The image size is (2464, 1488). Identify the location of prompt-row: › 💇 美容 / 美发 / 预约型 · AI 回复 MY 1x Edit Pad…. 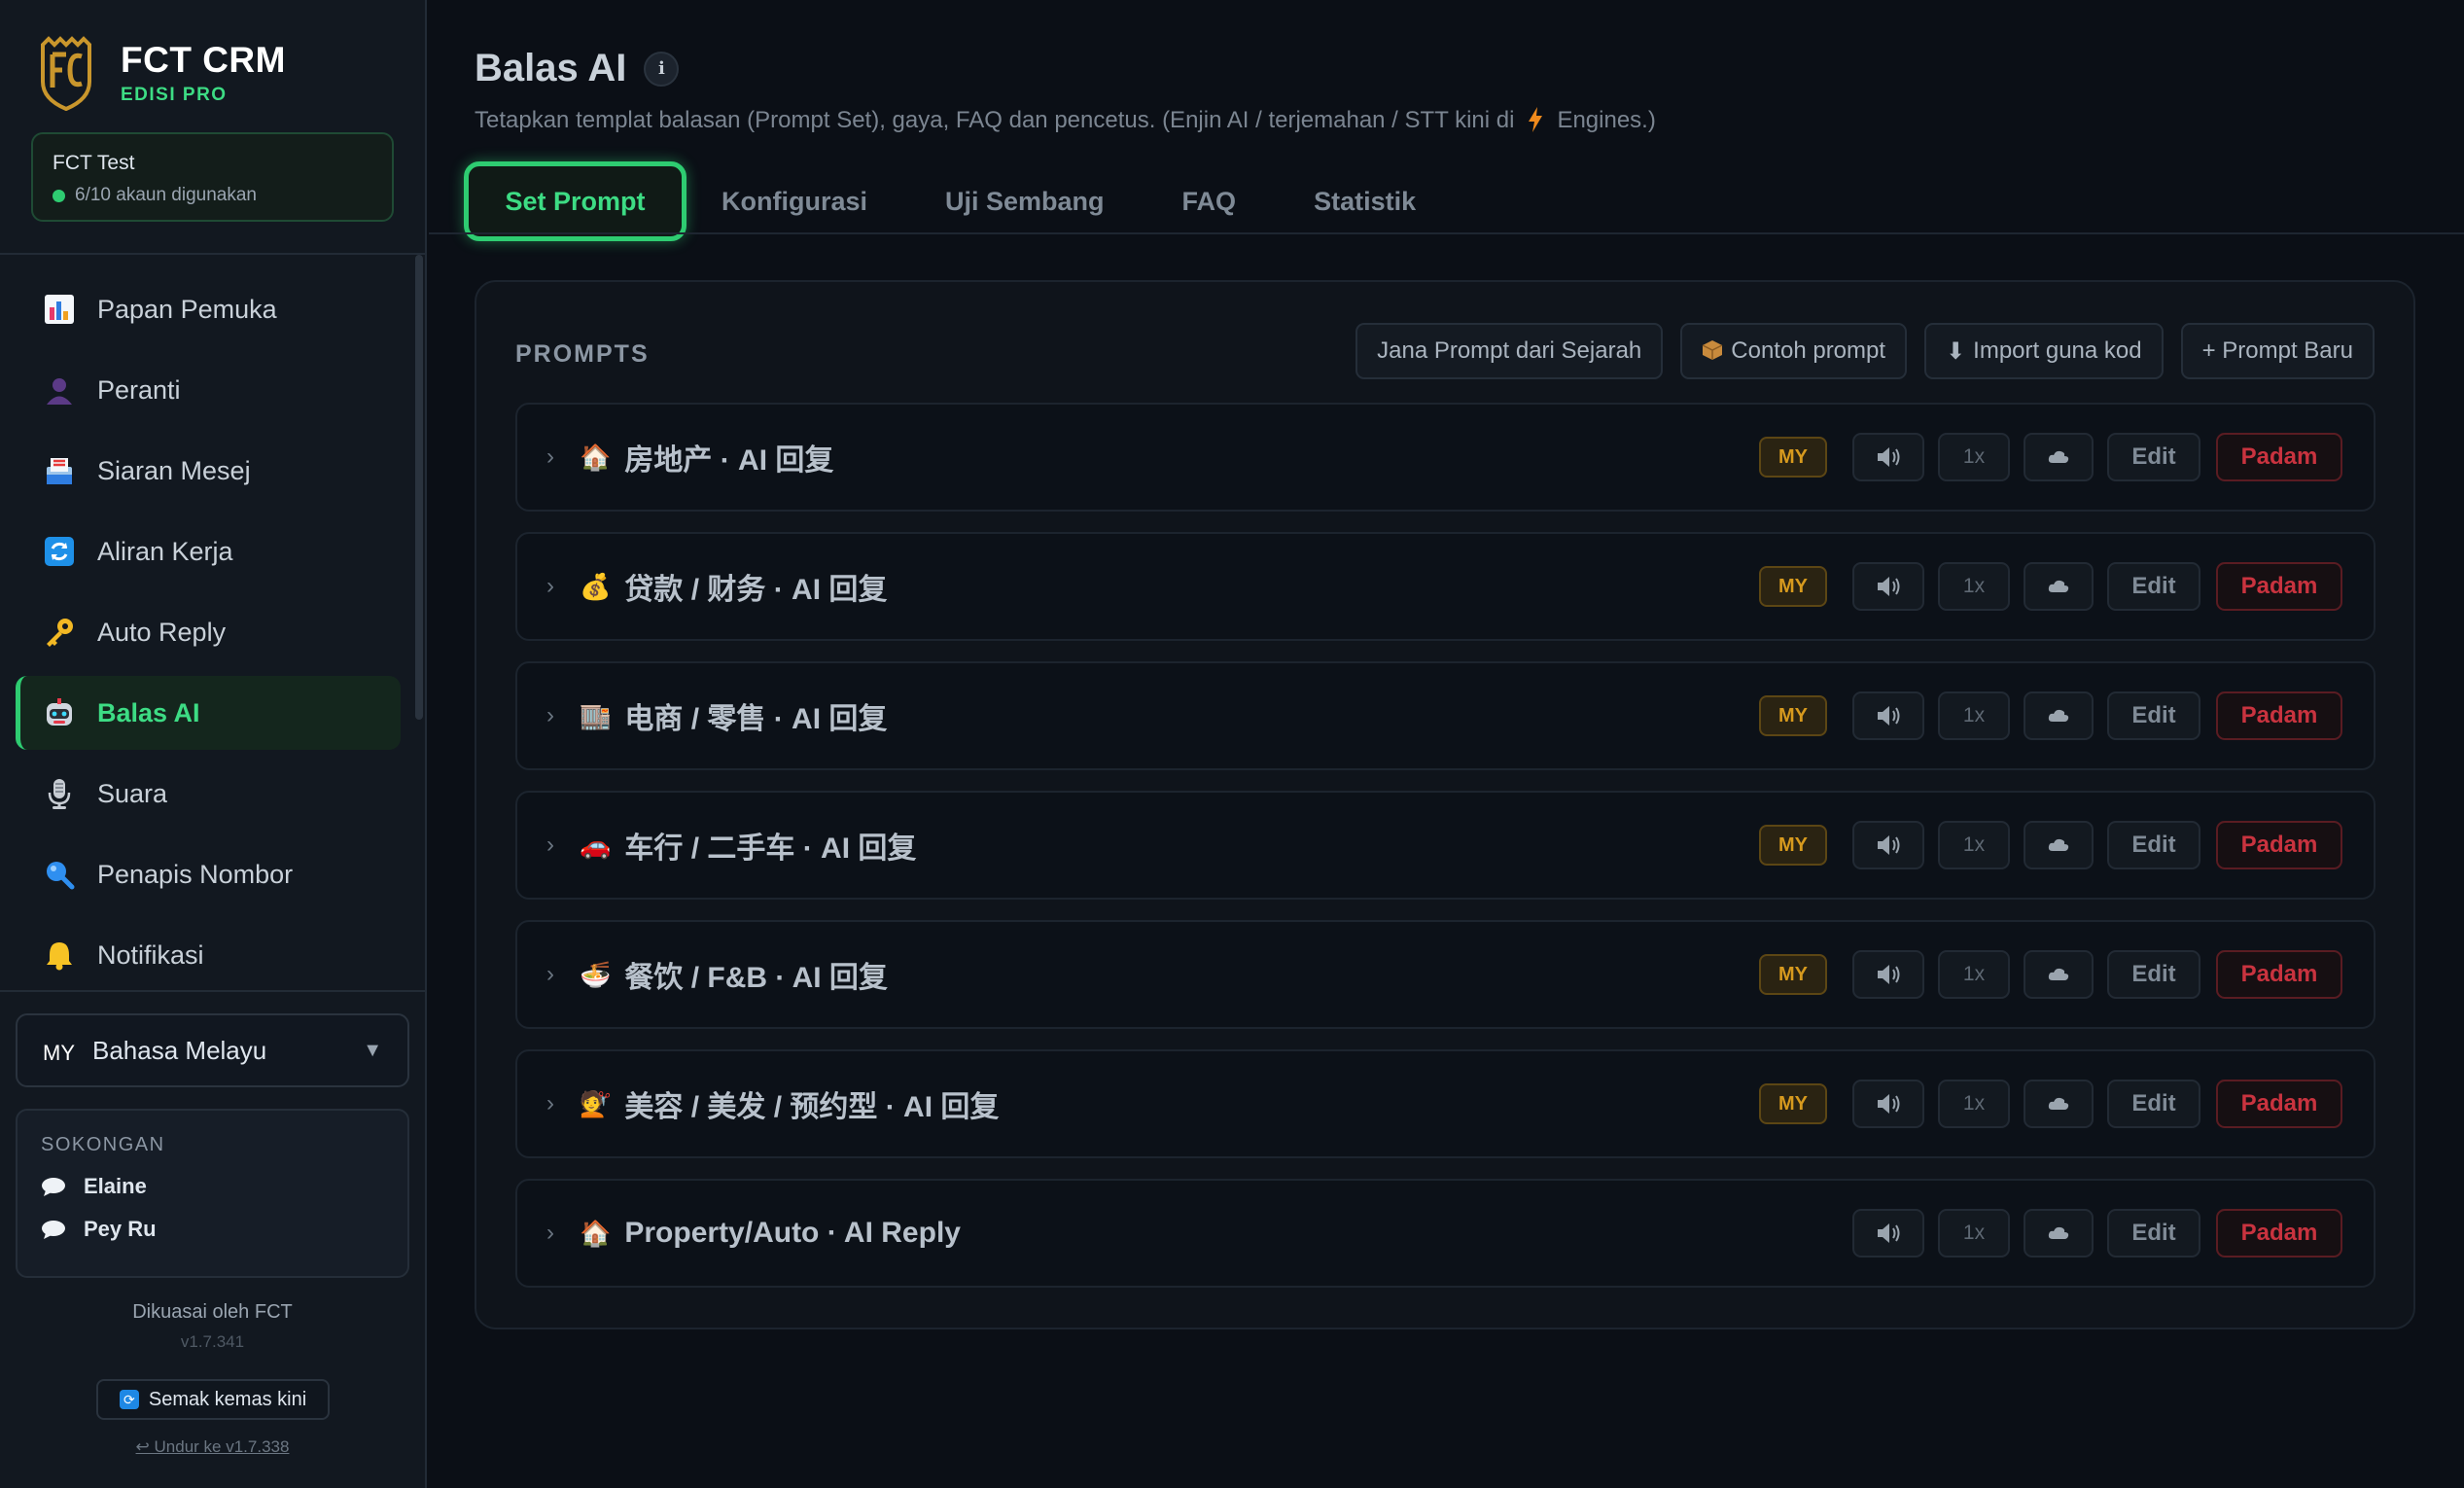
(1445, 1103).